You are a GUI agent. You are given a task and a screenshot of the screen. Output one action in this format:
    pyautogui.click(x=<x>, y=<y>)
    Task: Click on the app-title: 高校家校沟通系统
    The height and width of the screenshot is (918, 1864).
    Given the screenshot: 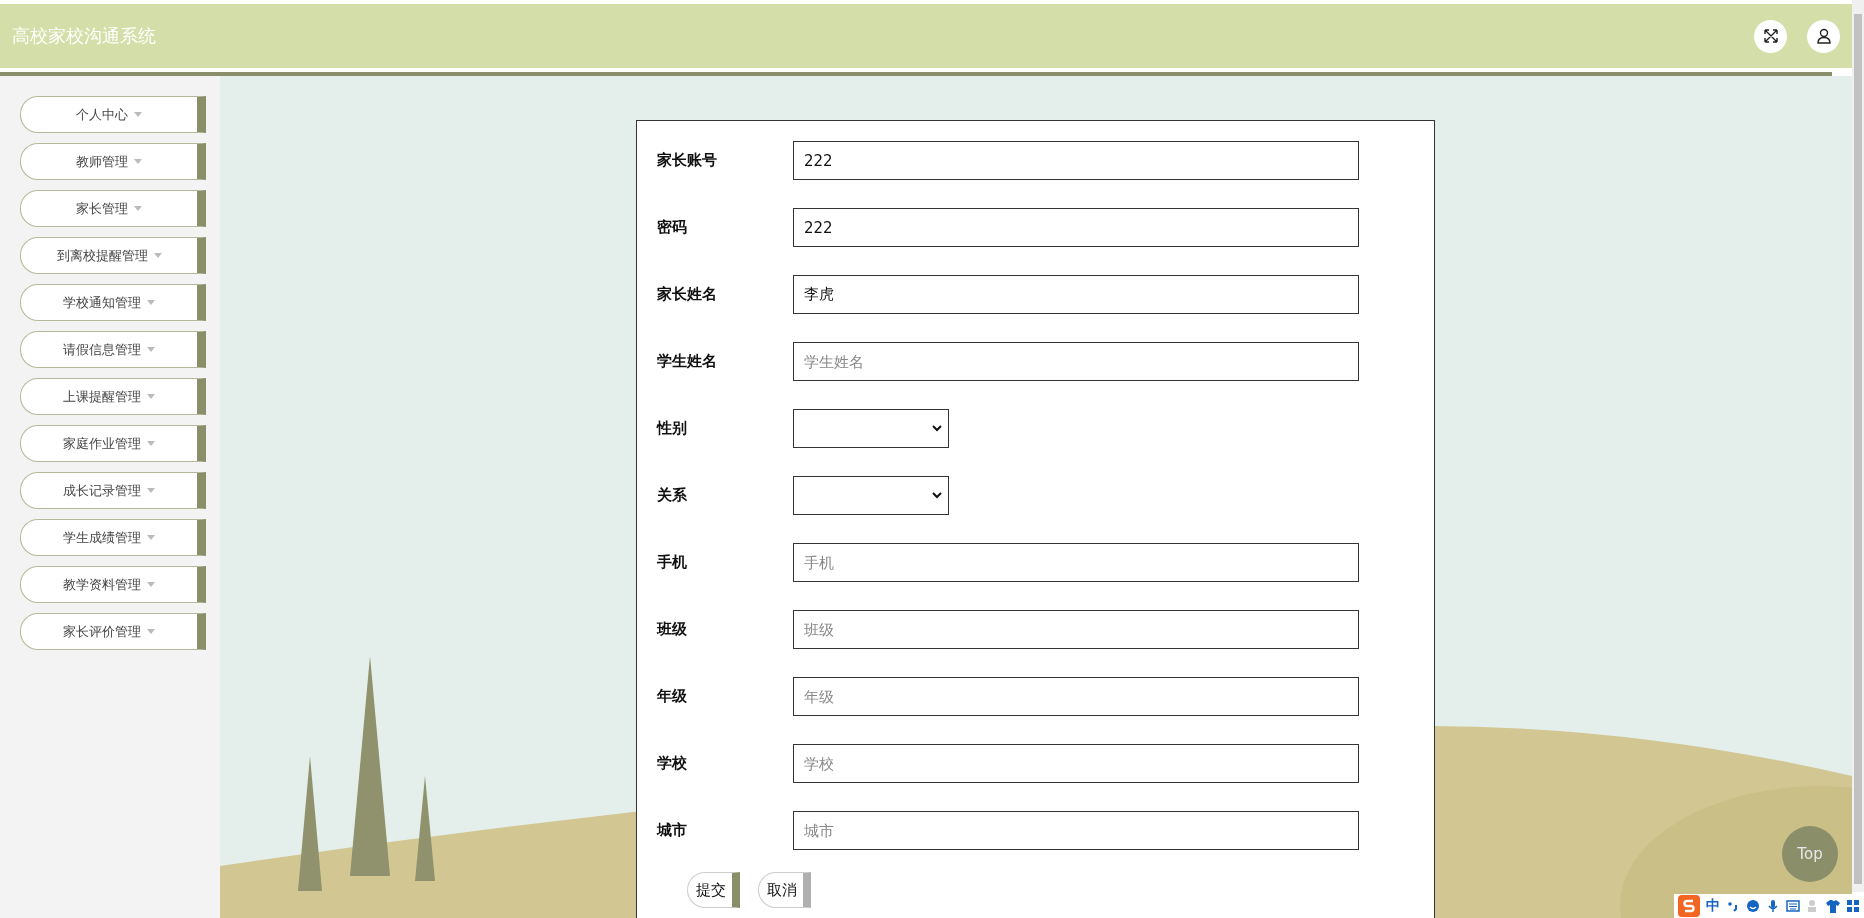 What is the action you would take?
    pyautogui.click(x=84, y=36)
    